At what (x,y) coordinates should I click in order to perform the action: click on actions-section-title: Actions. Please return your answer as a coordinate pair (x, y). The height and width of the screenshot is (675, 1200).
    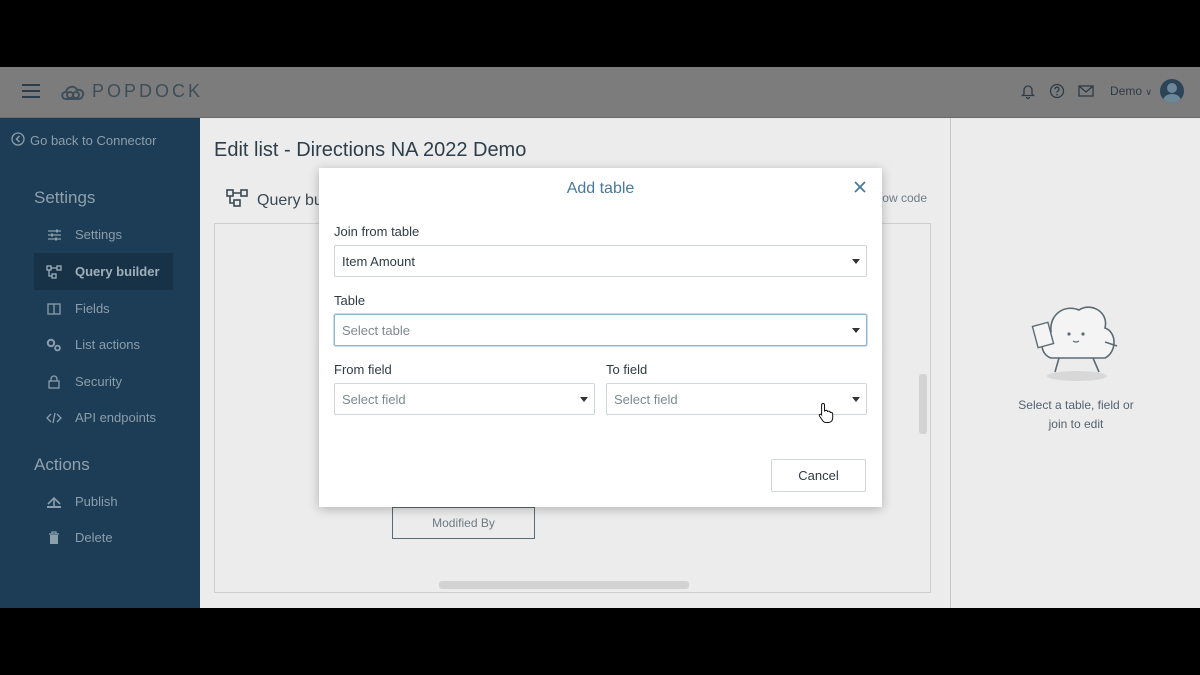
    Looking at the image, I should click on (62, 464).